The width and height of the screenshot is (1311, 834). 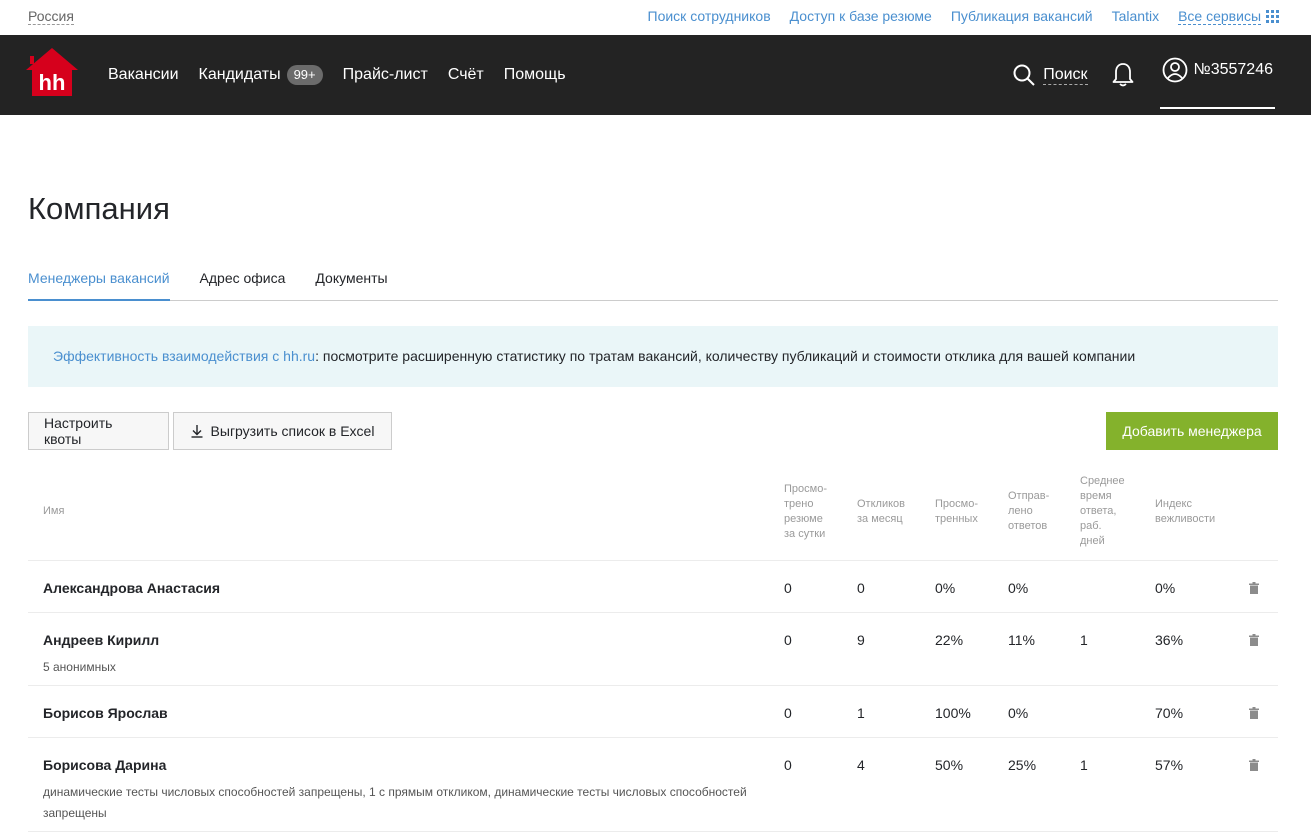 I want to click on cell-viewed: 0%, so click(x=945, y=588).